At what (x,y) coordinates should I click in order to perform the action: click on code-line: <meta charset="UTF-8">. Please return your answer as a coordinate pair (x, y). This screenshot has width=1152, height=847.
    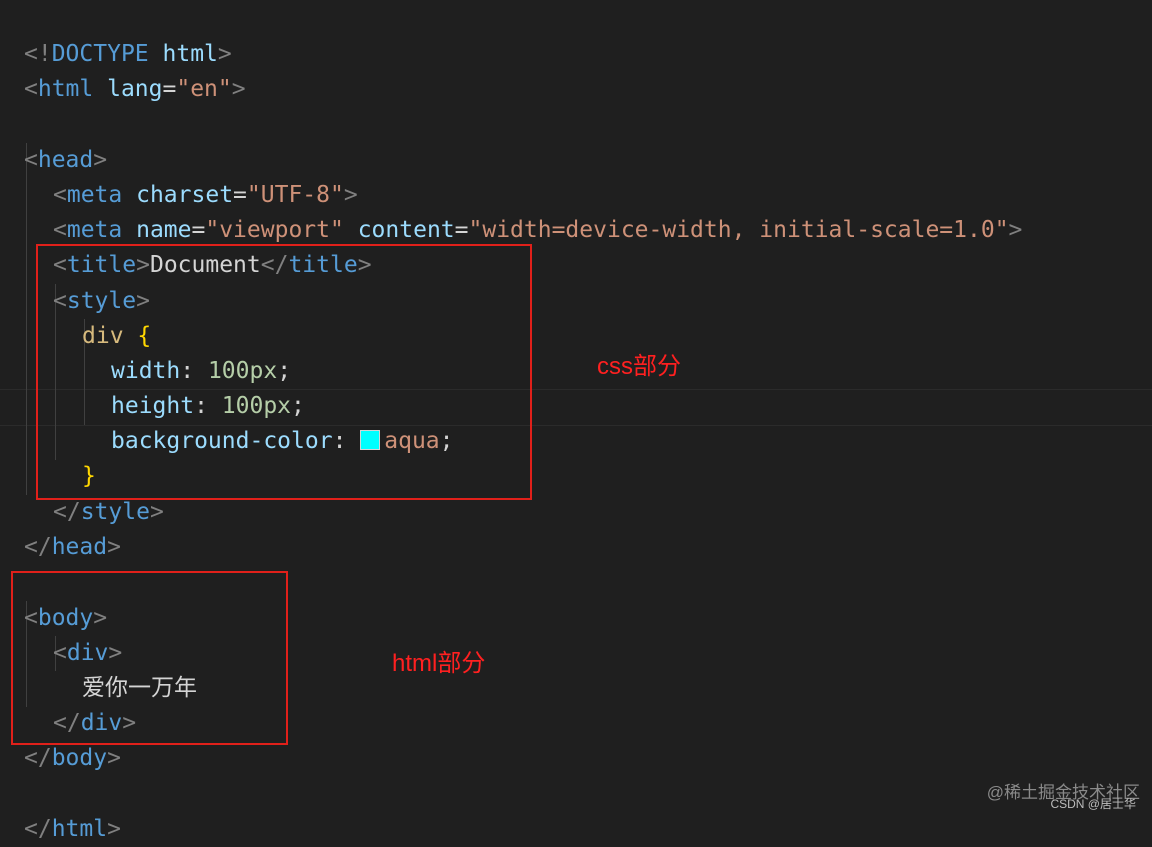
    Looking at the image, I should click on (205, 175).